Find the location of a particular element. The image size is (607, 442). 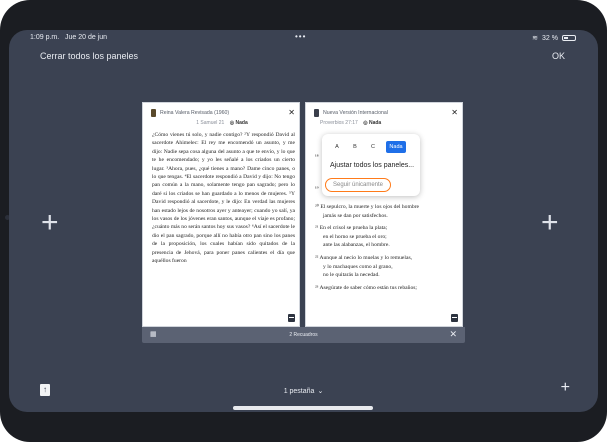

left-pane-header: Reina Valera Revisada (1960) ✕ is located at coordinates (222, 113).